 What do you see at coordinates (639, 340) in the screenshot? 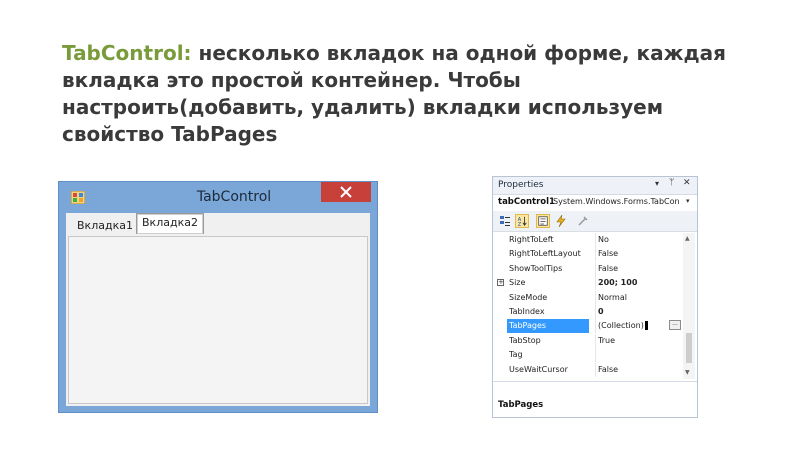
I see `property-value: True` at bounding box center [639, 340].